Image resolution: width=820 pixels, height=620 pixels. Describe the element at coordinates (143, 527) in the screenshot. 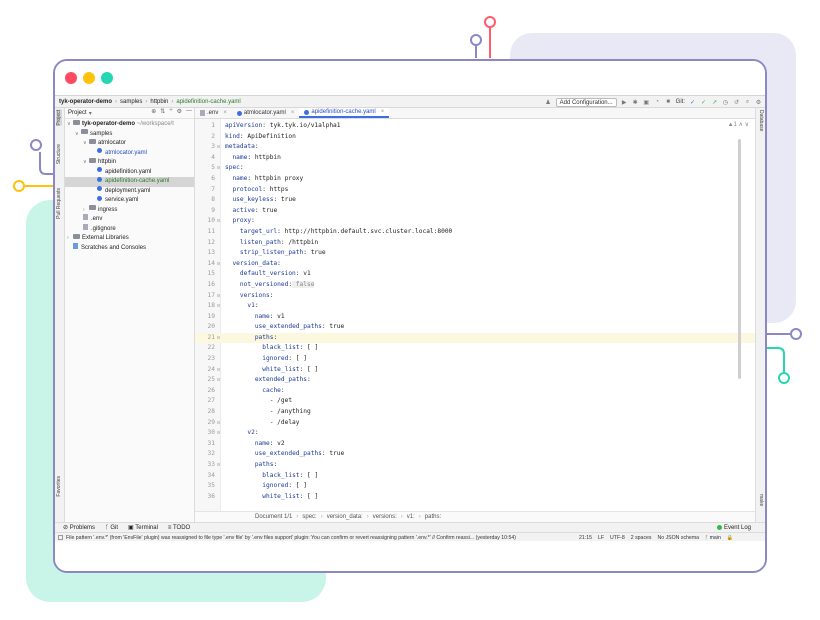

I see `terminal-tool-button: ▣ Terminal` at that location.